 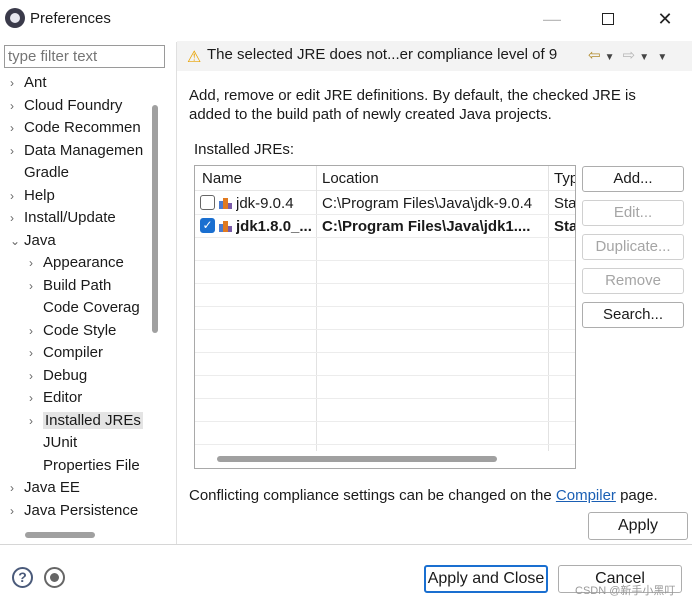 I want to click on tree-item-ant: › Ant, so click(x=28, y=83).